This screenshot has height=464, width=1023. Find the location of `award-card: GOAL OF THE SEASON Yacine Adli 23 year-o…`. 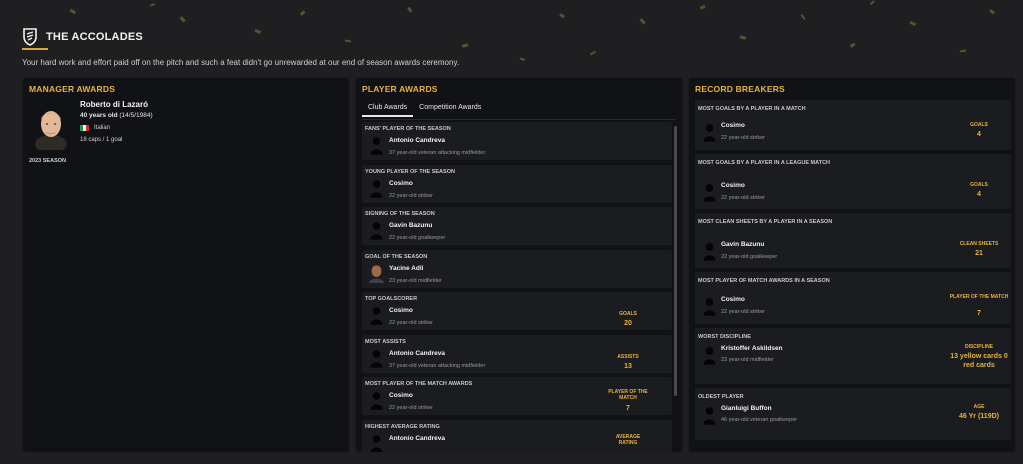

award-card: GOAL OF THE SEASON Yacine Adli 23 year-o… is located at coordinates (517, 268).